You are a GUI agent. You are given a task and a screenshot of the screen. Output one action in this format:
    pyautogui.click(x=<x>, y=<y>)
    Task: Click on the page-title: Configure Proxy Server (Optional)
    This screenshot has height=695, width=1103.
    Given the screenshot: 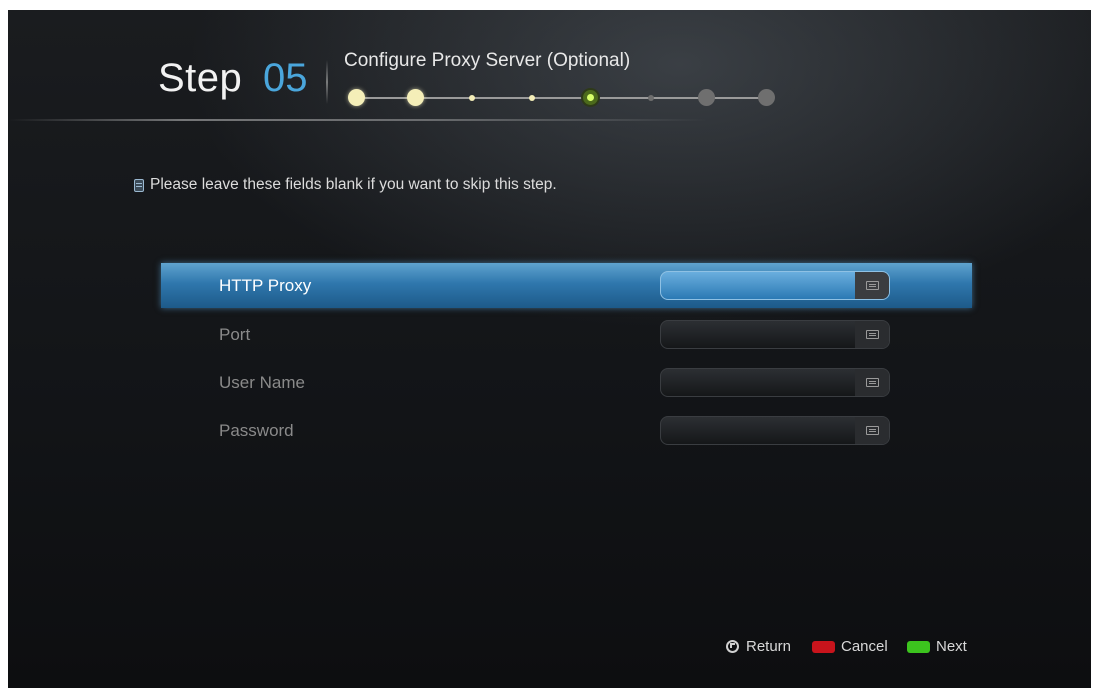 What is the action you would take?
    pyautogui.click(x=487, y=60)
    